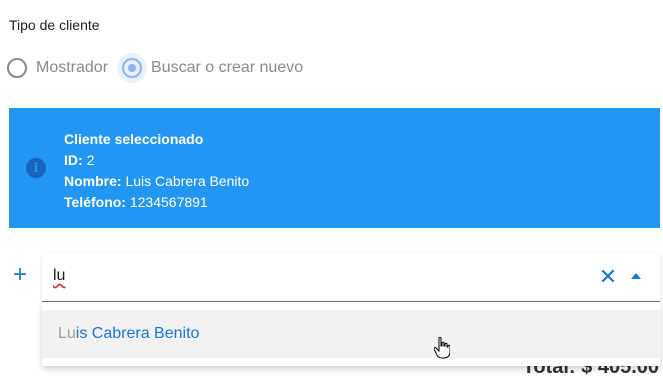 The height and width of the screenshot is (379, 663). I want to click on alert-id-label: ID:, so click(73, 160).